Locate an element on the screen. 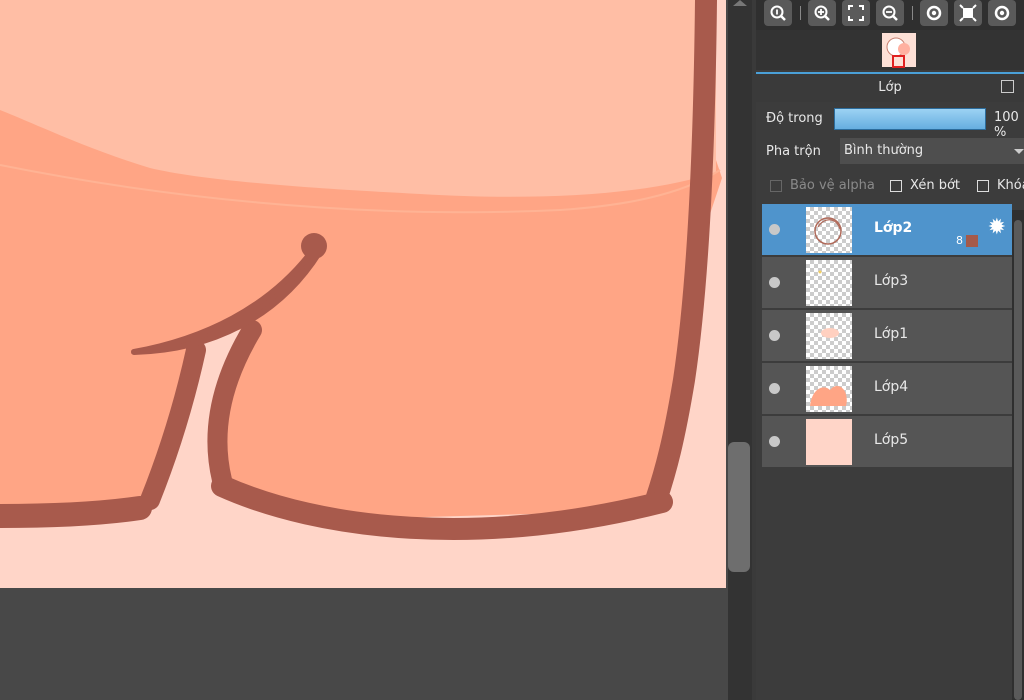 This screenshot has height=700, width=1024. blend-mode-select: Bình thường is located at coordinates (932, 151).